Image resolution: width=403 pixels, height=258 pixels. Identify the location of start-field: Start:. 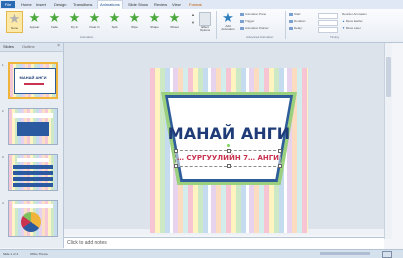
(295, 14).